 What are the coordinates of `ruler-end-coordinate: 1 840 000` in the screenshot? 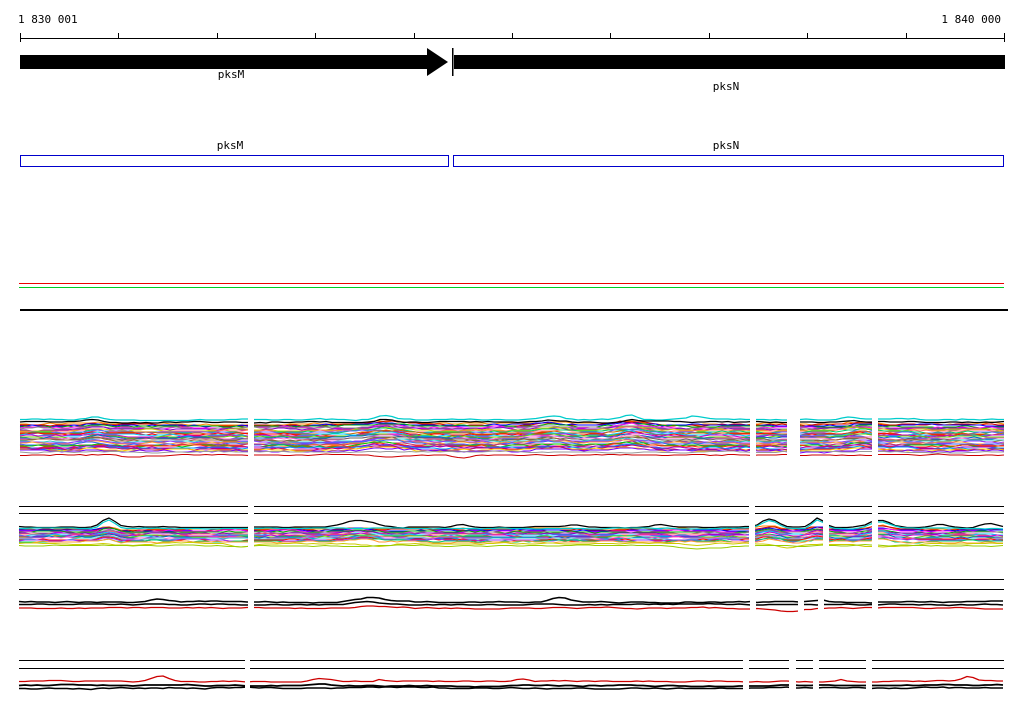 It's located at (971, 19).